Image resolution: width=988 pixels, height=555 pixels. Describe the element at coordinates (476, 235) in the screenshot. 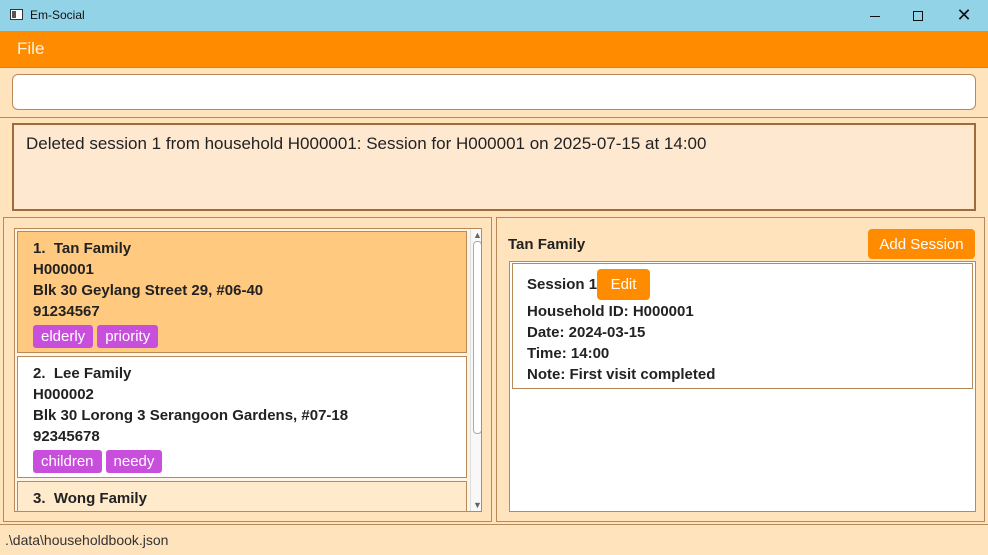

I see `scroll-up-arrow-icon: ▲` at that location.